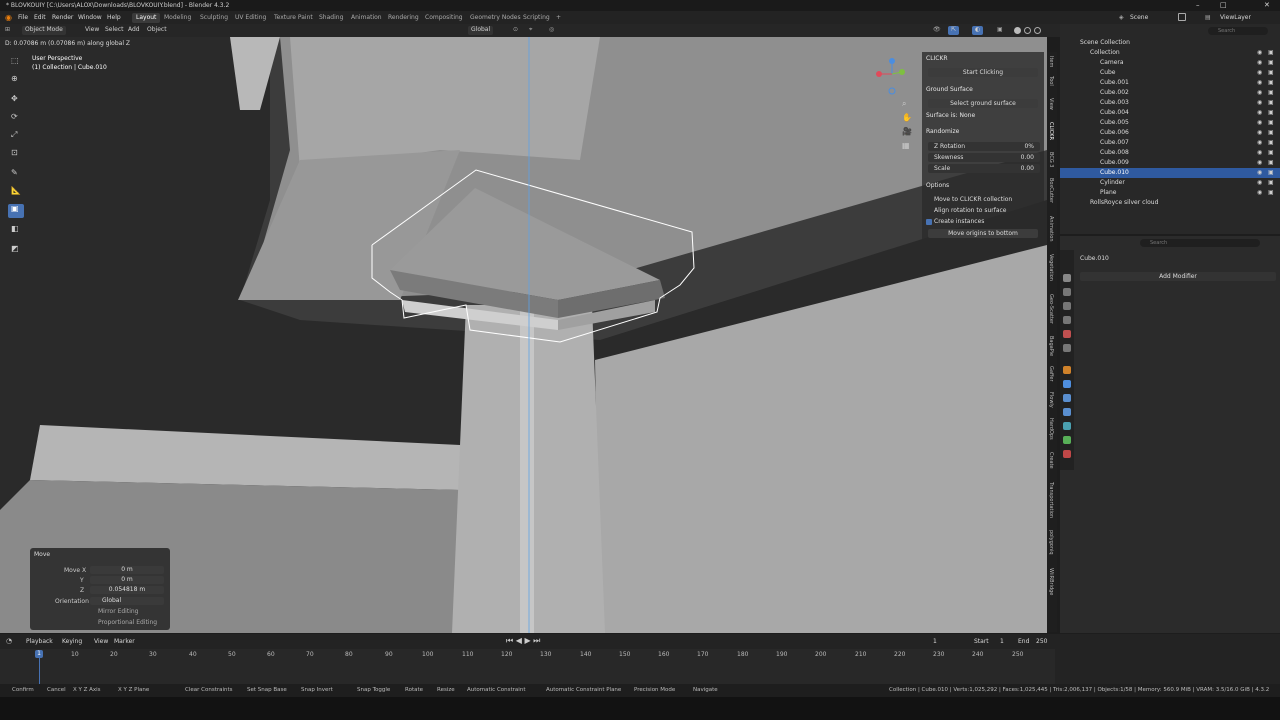 This screenshot has width=1280, height=720. Describe the element at coordinates (1170, 93) in the screenshot. I see `outliner-row: Cube.002 ◉ ▣` at that location.